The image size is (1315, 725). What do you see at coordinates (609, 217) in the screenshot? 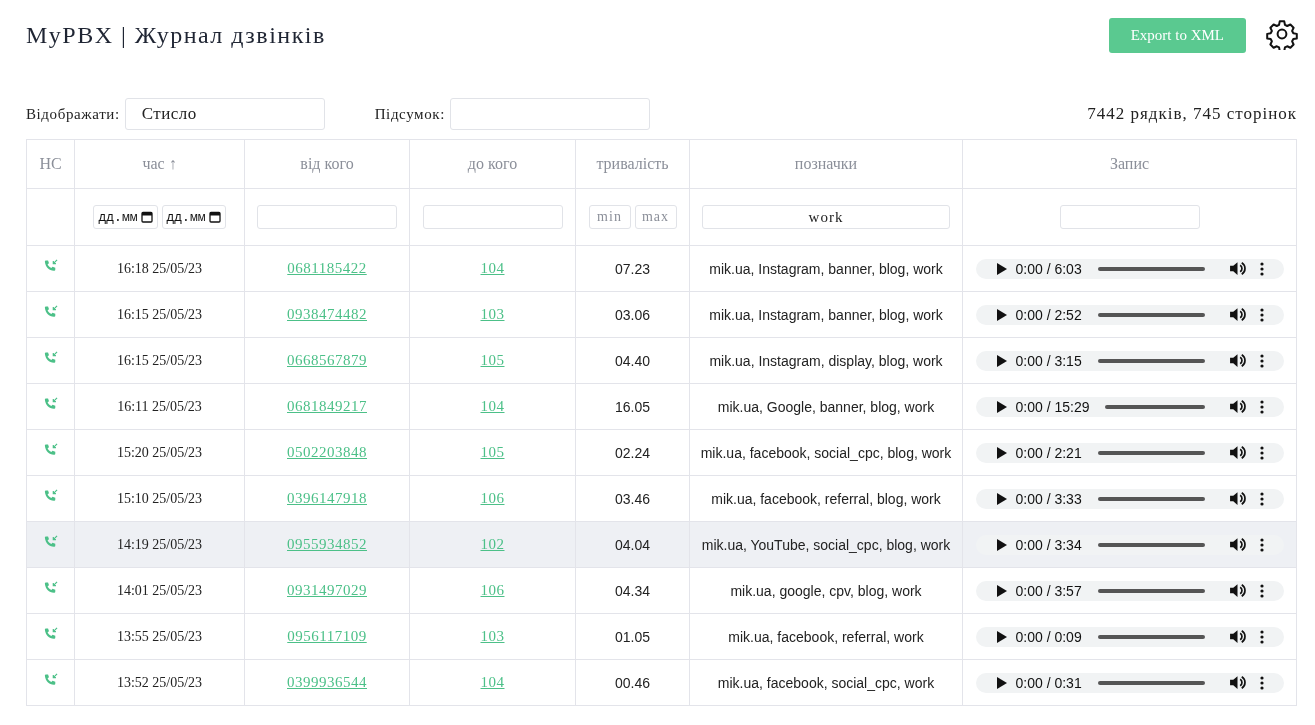
I see `min-duration-field: min` at bounding box center [609, 217].